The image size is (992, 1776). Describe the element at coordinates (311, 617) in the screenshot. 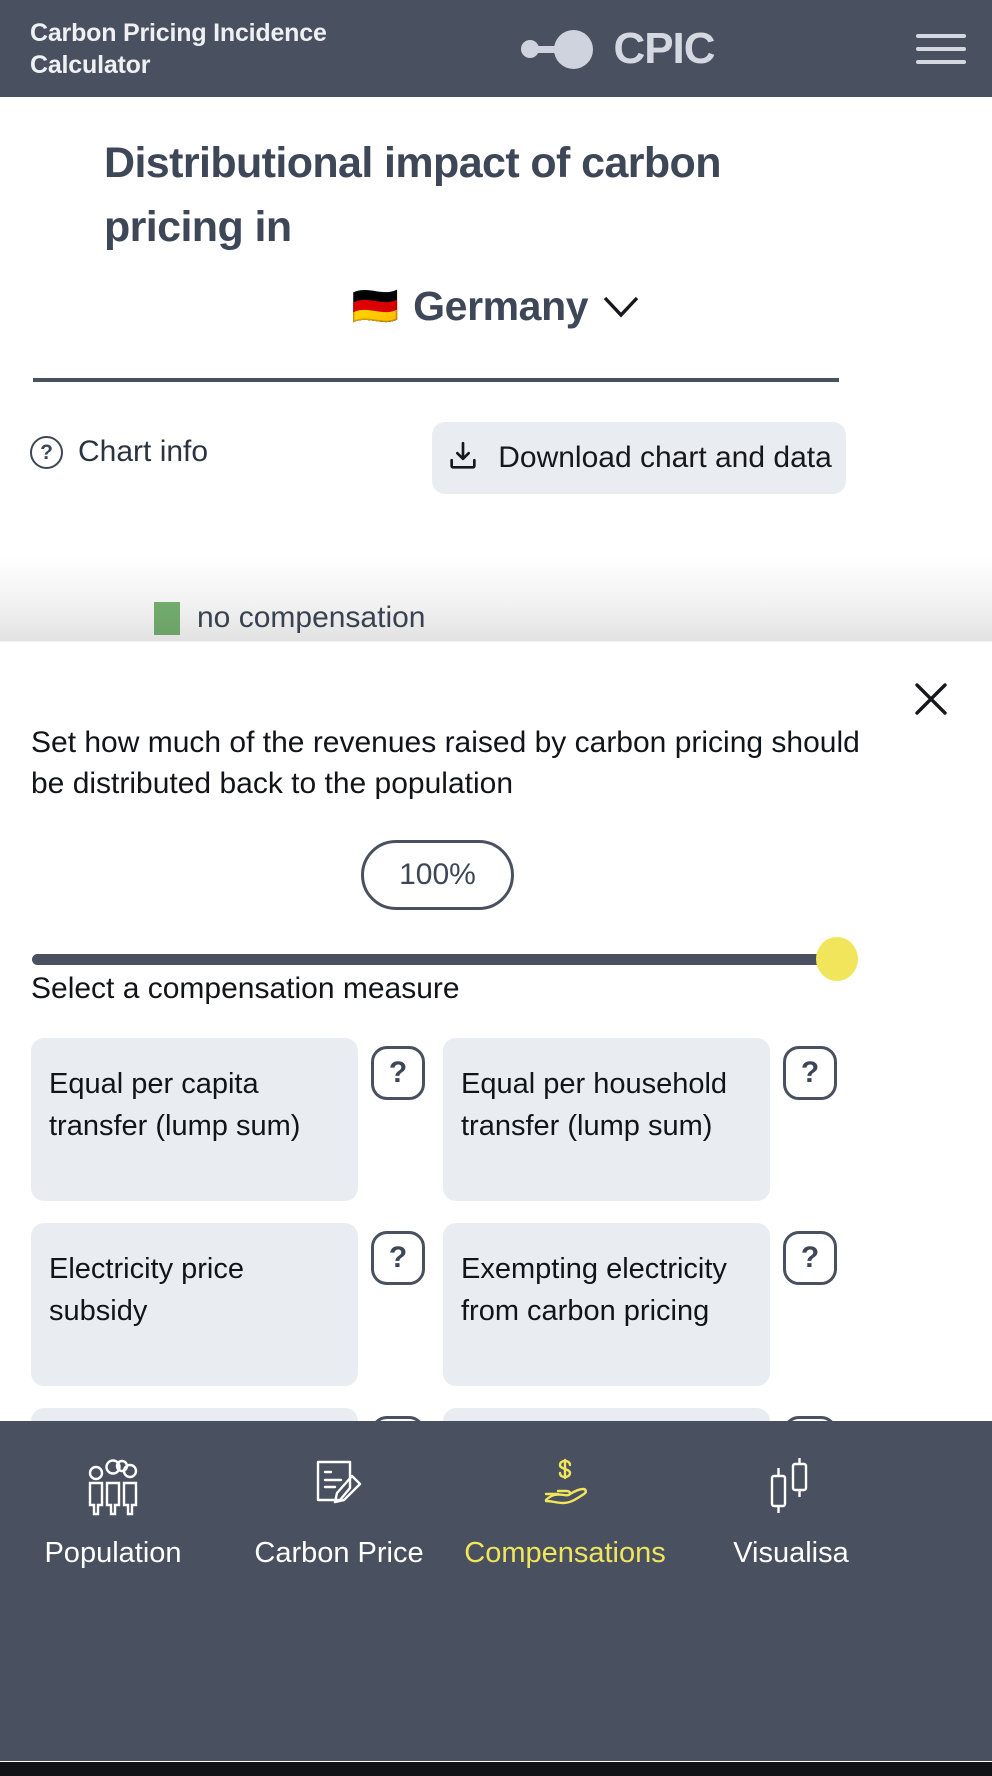

I see `legend-label-no-compensation: no compensation` at that location.